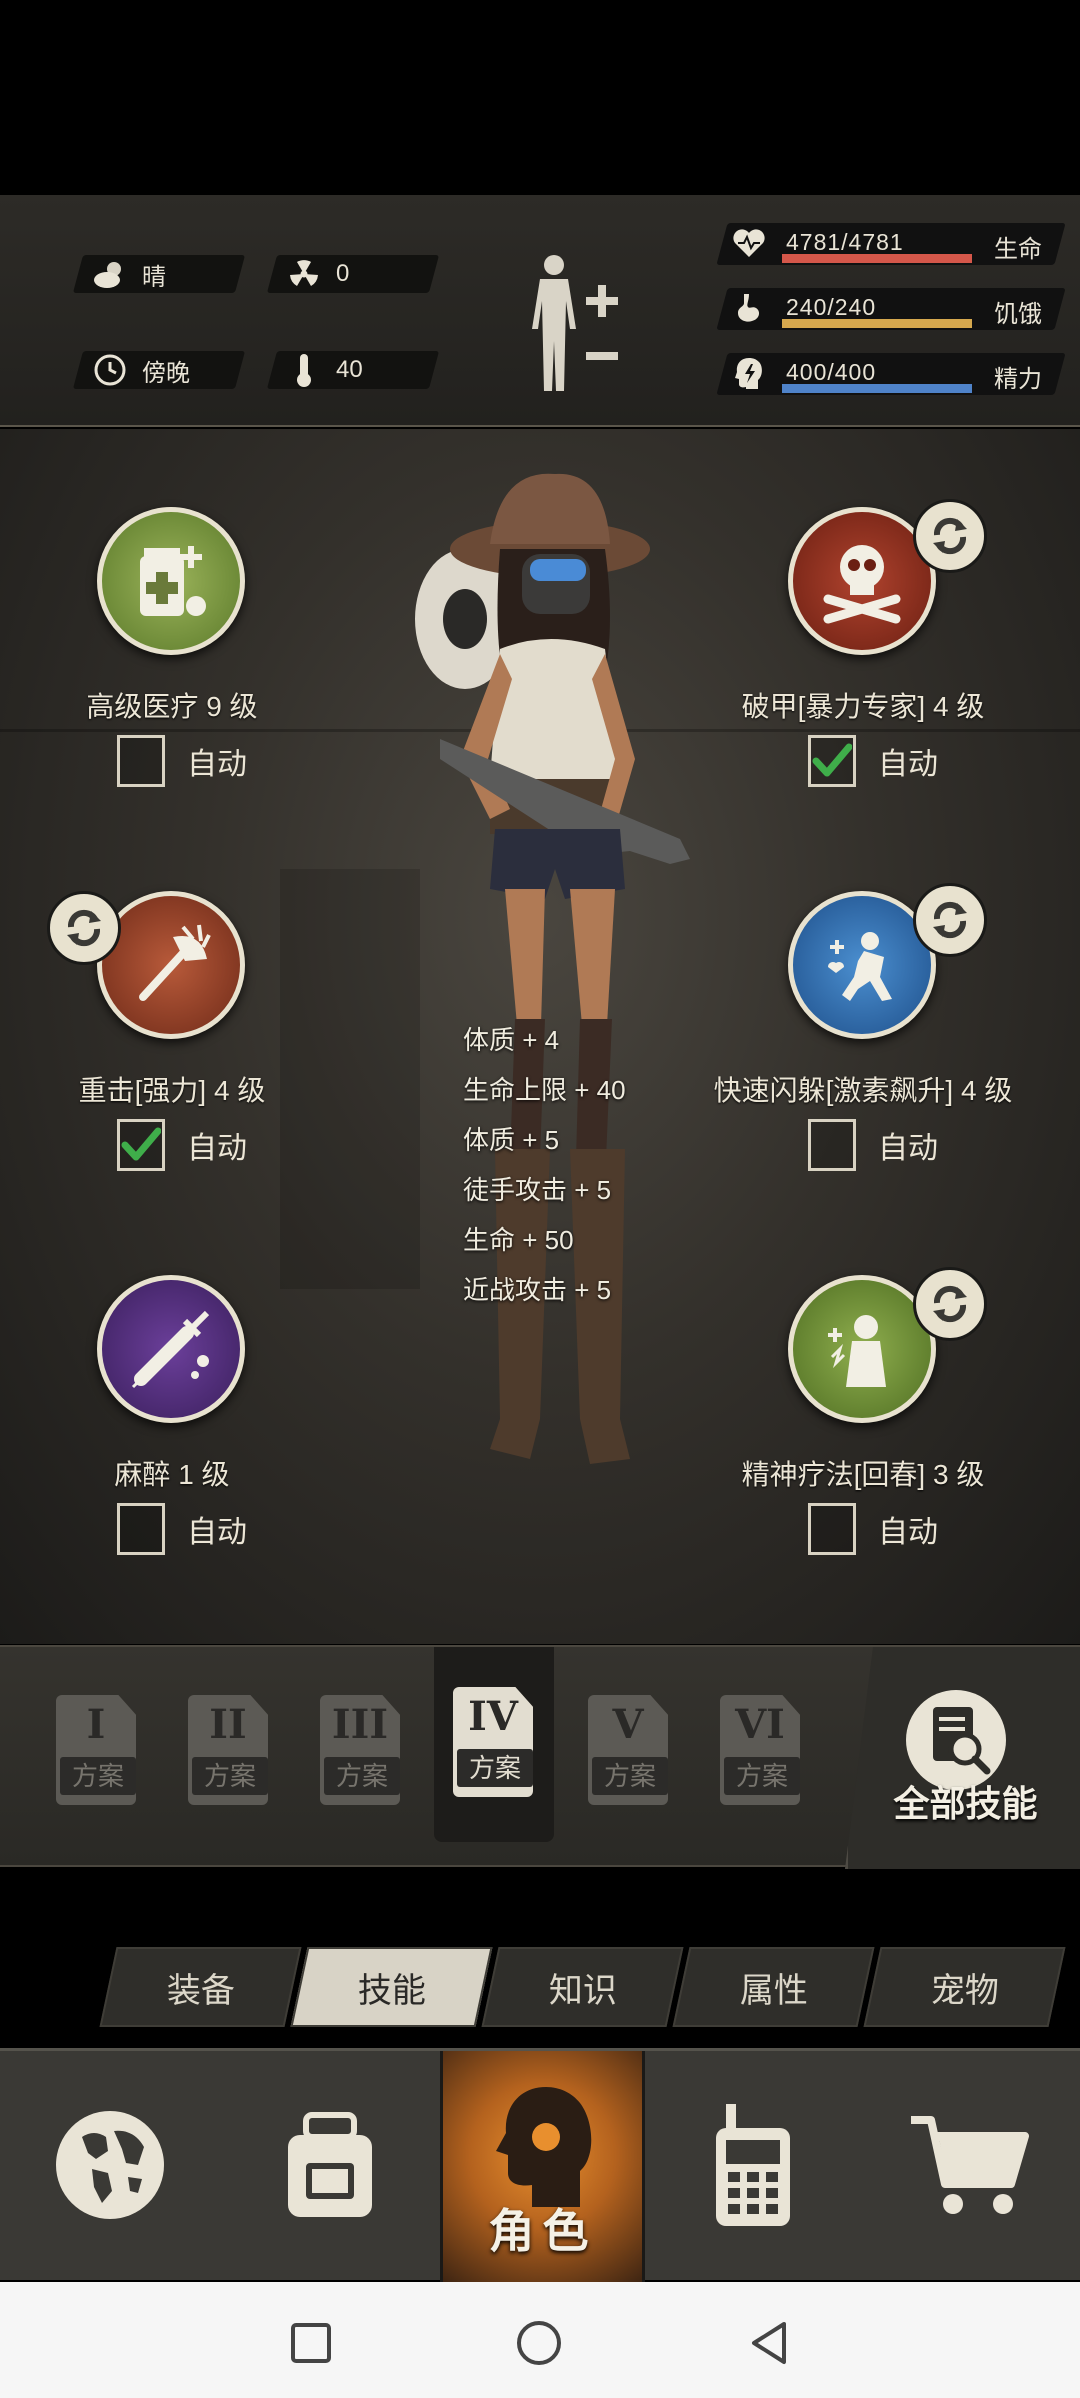 The height and width of the screenshot is (2398, 1080). What do you see at coordinates (172, 1474) in the screenshot?
I see `skill-name: 麻醉 1 级` at bounding box center [172, 1474].